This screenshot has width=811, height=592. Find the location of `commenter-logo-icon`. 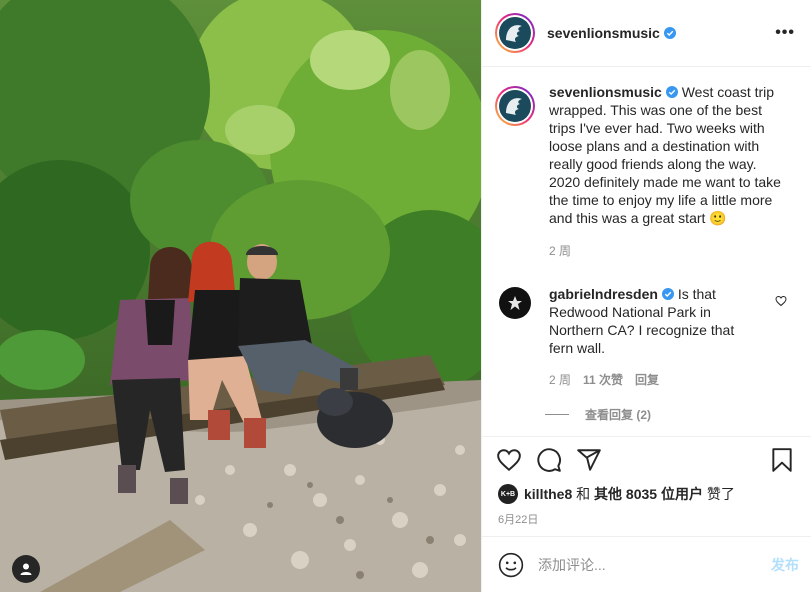

commenter-logo-icon is located at coordinates (515, 303).